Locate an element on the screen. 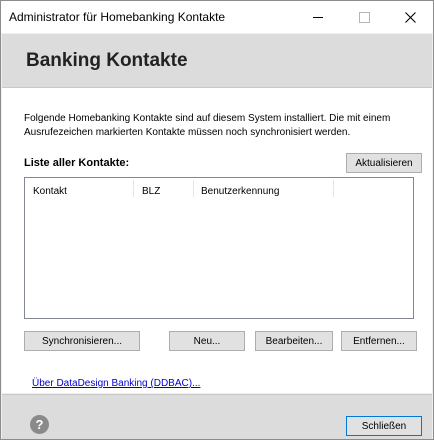  help-icon: ? is located at coordinates (39, 424).